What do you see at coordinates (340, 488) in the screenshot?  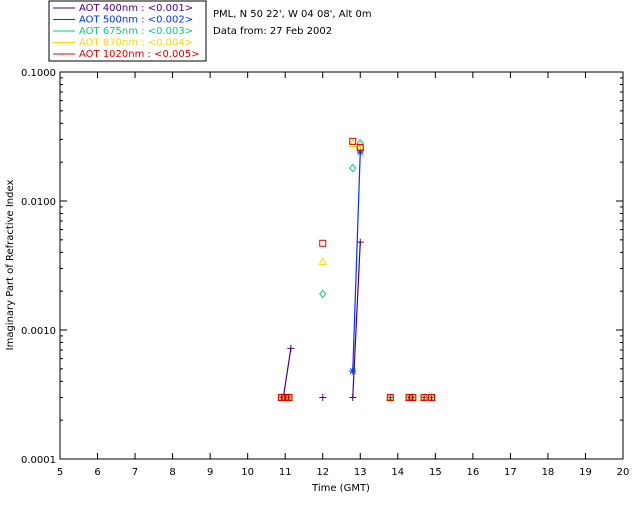 I see `x-axis-label: Time (GMT)` at bounding box center [340, 488].